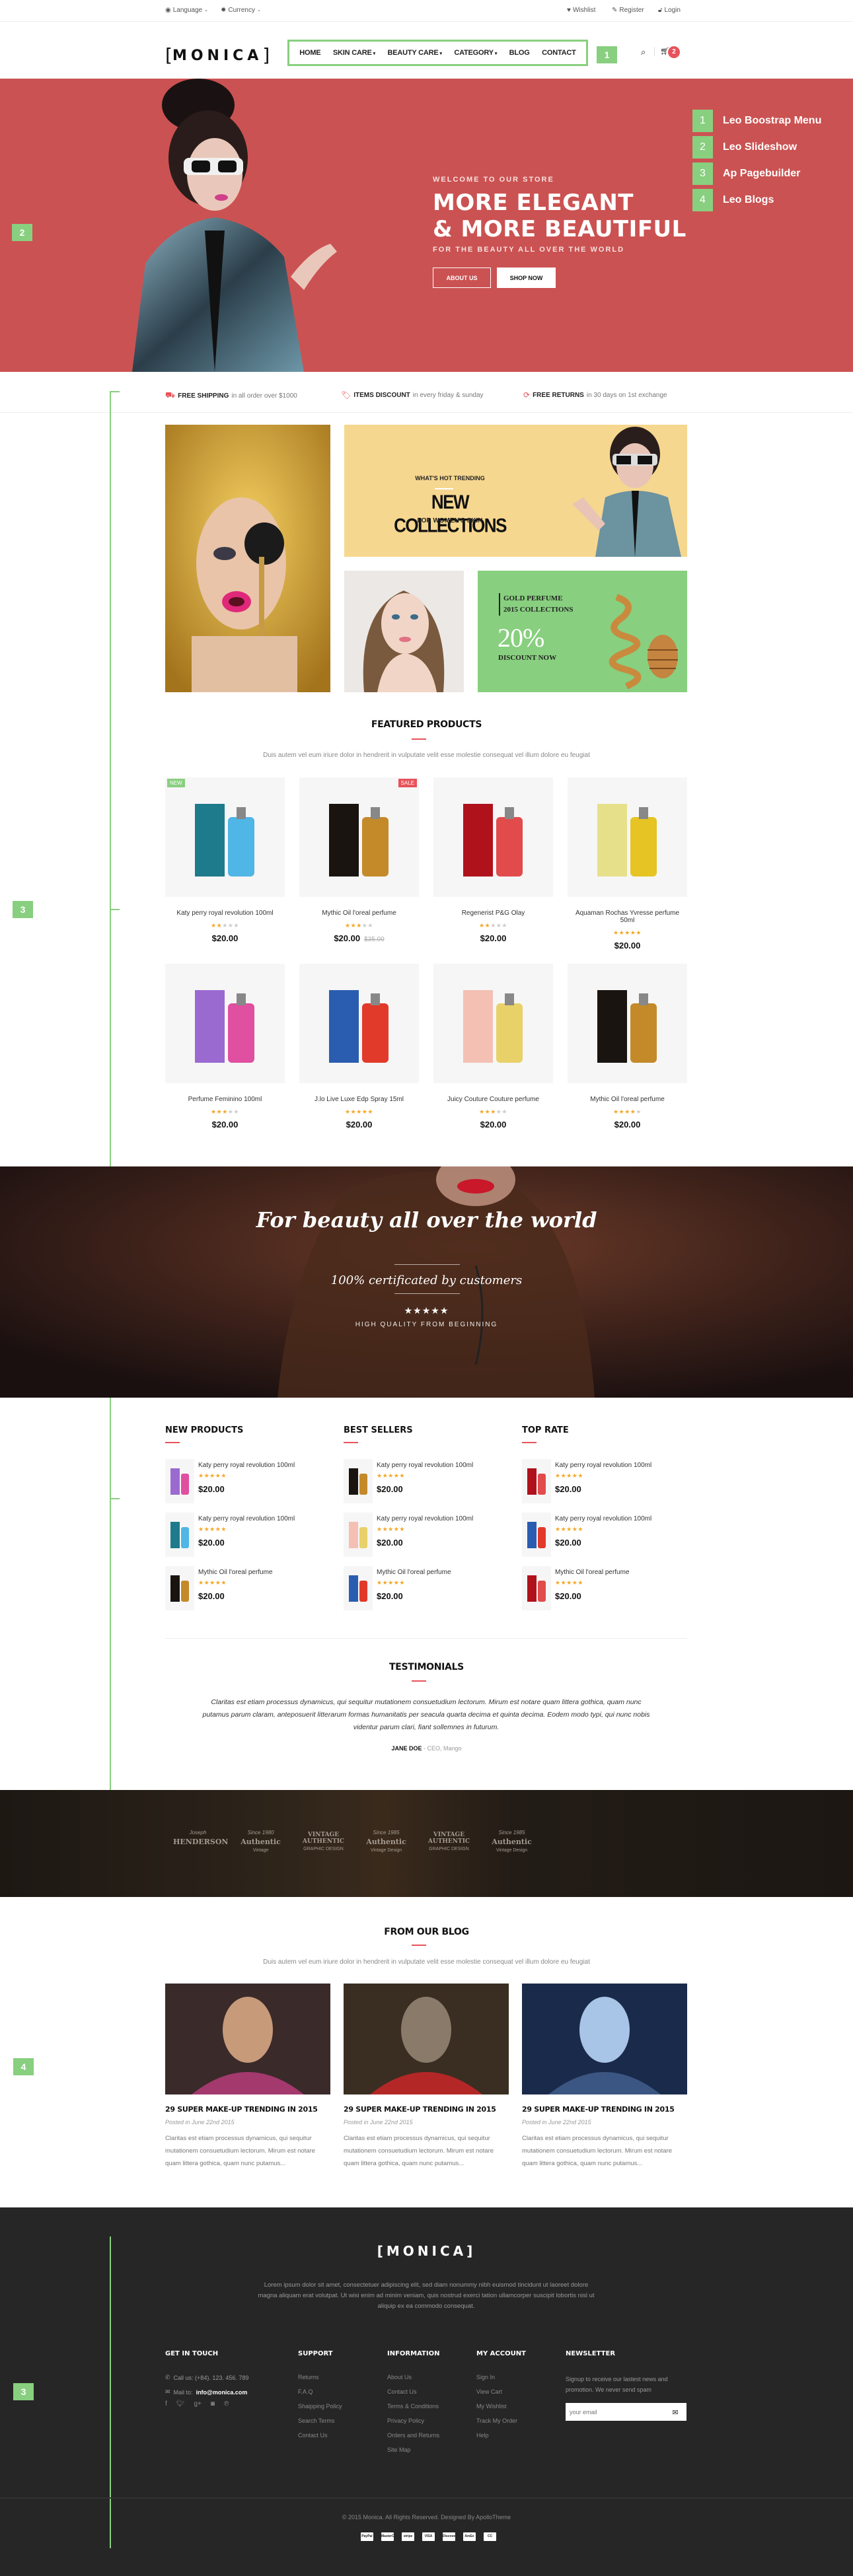 The height and width of the screenshot is (2576, 853). I want to click on language-dropdown: ◉ Language ⌄, so click(186, 11).